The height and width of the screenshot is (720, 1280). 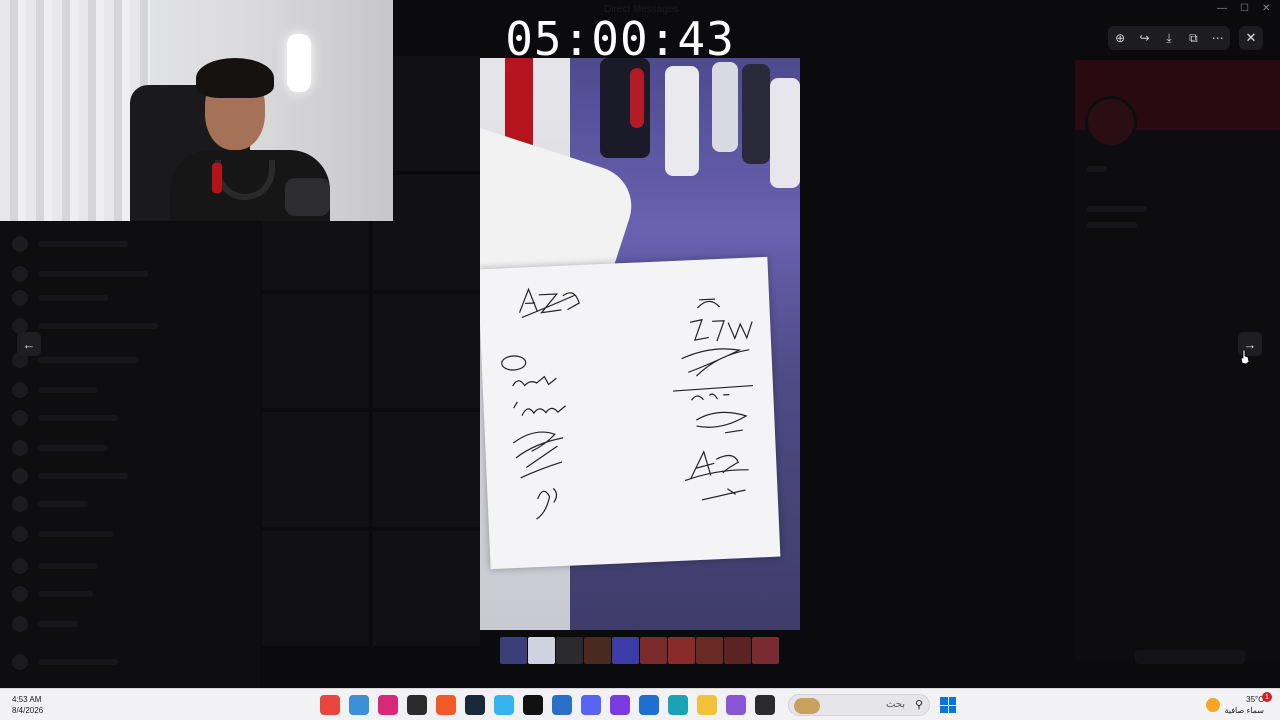 What do you see at coordinates (918, 705) in the screenshot?
I see `search-icon: ⚲` at bounding box center [918, 705].